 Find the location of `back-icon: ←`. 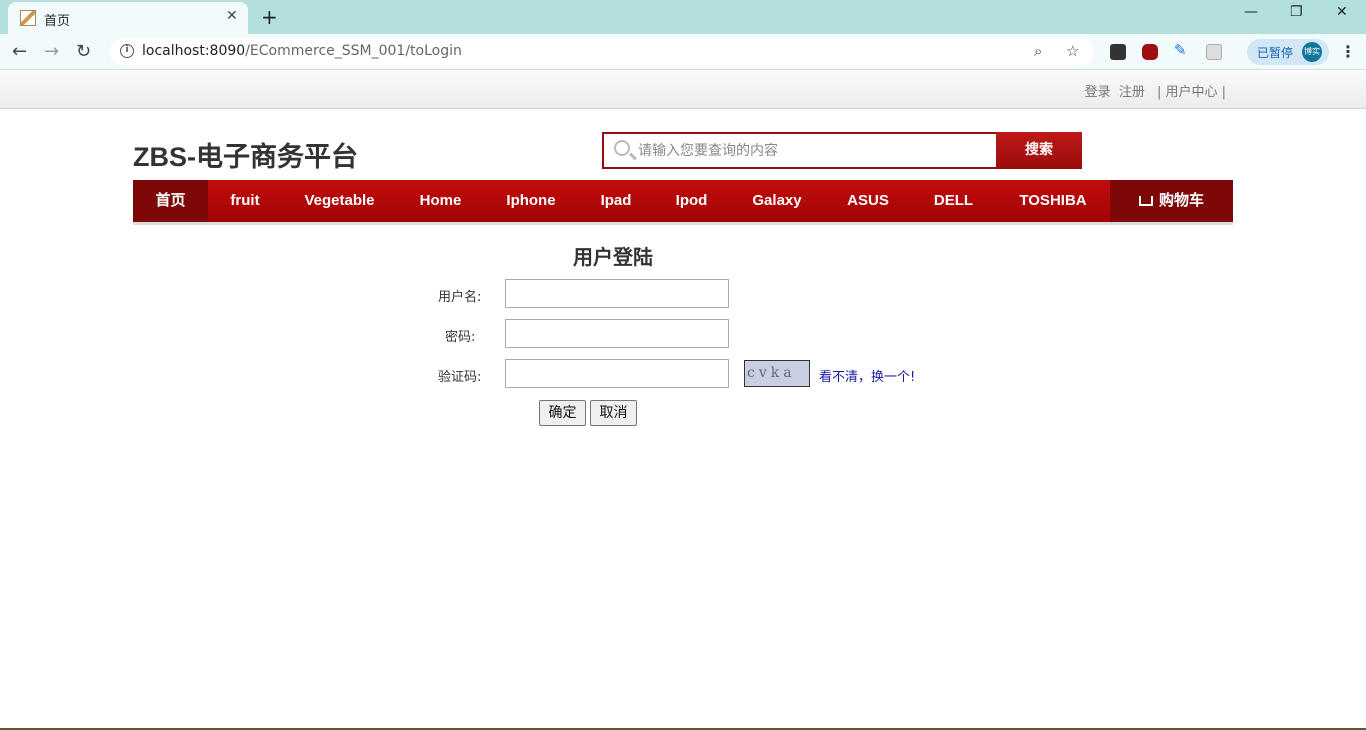

back-icon: ← is located at coordinates (19, 51).